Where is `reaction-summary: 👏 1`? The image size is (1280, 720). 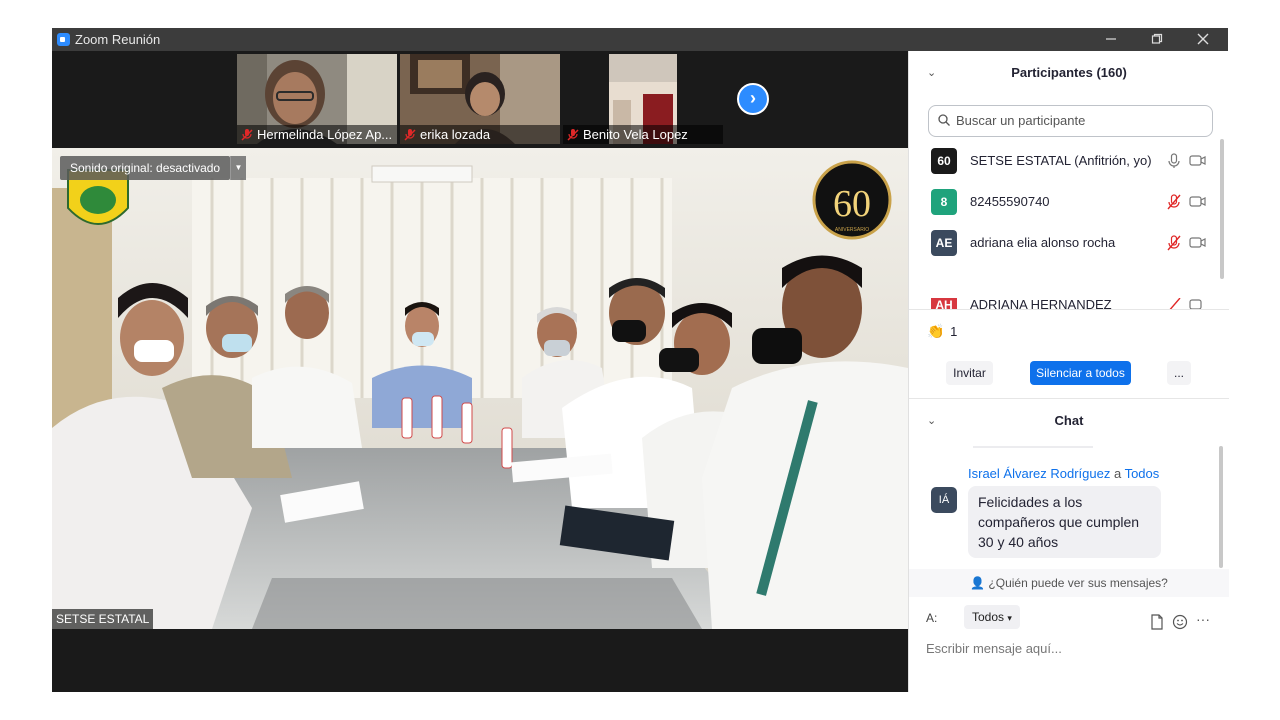
reaction-summary: 👏 1 is located at coordinates (942, 331).